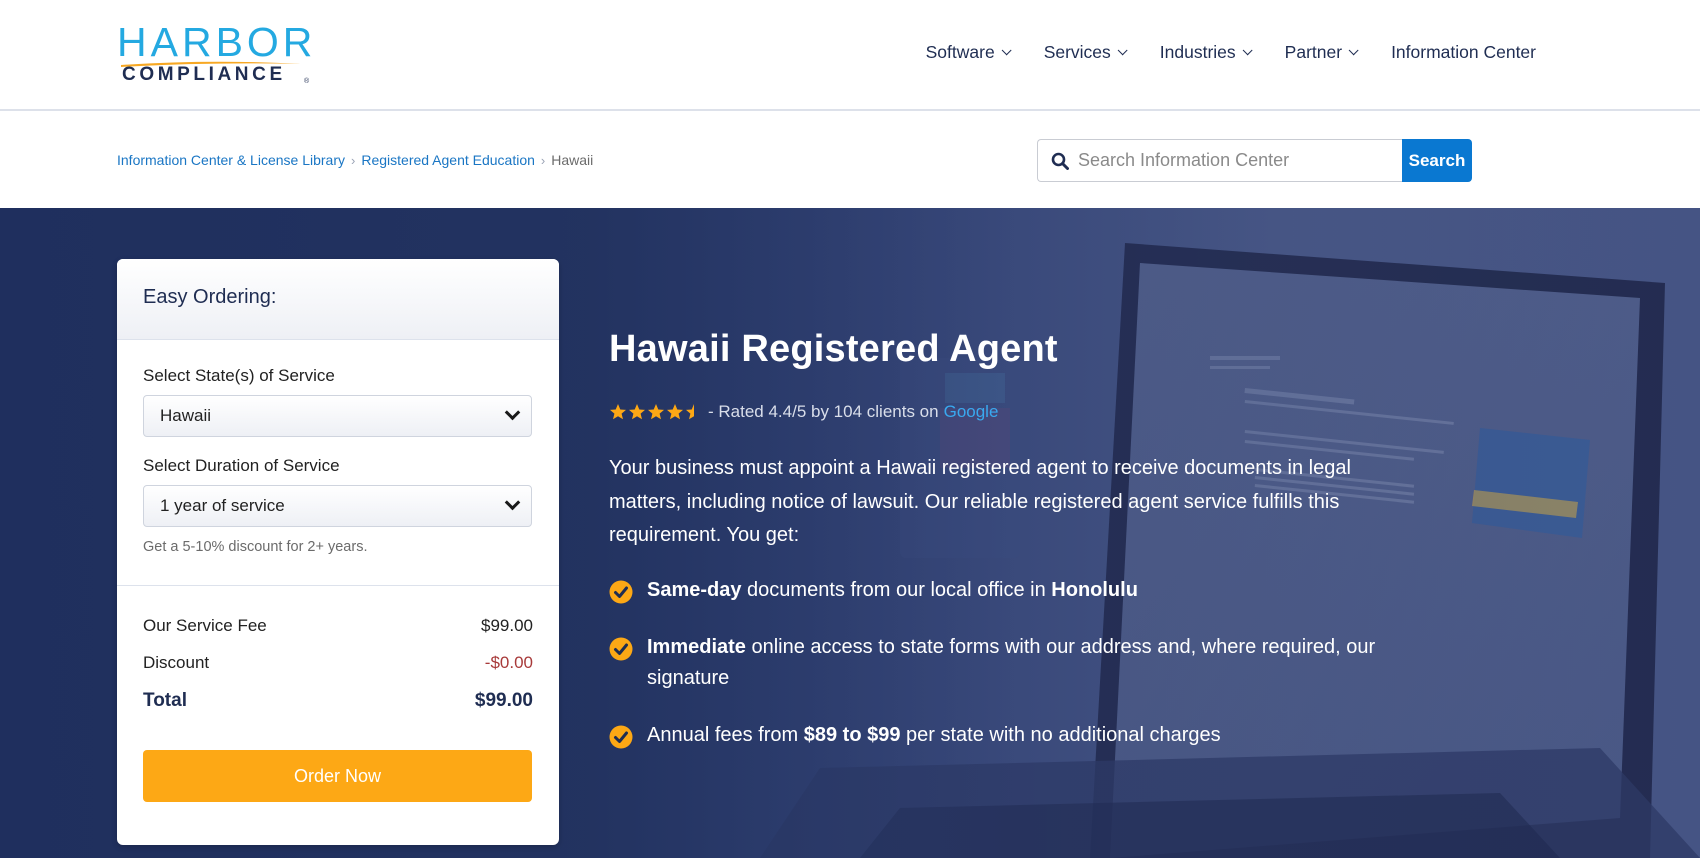 This screenshot has height=858, width=1700. What do you see at coordinates (696, 647) in the screenshot?
I see `benefit-highlight: Immediate` at bounding box center [696, 647].